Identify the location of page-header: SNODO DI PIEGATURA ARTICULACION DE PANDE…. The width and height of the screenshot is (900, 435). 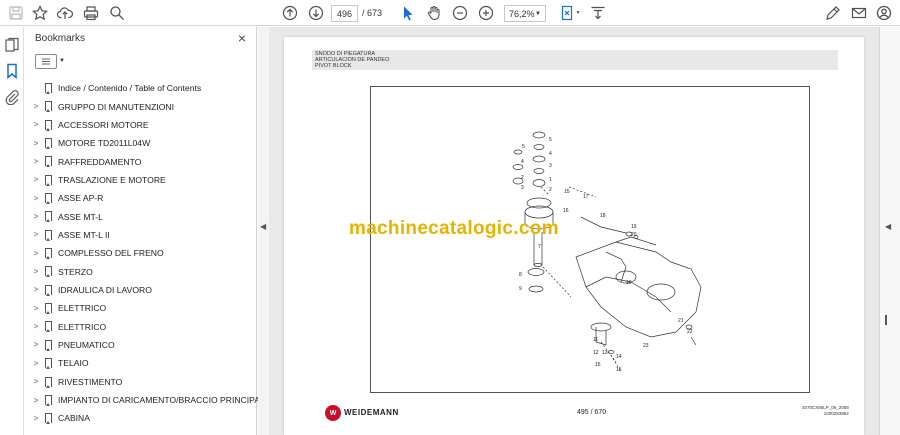
(575, 60).